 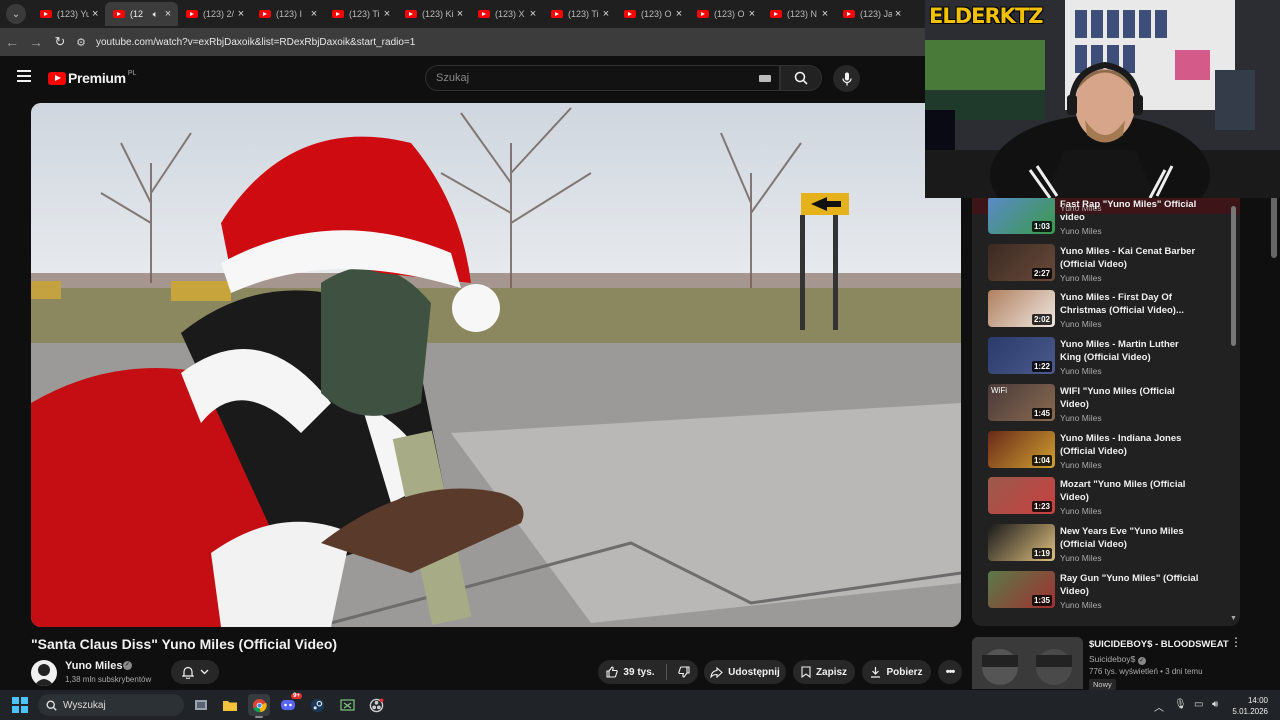 I want to click on playlist-scrollbar: ▼, so click(x=1234, y=411).